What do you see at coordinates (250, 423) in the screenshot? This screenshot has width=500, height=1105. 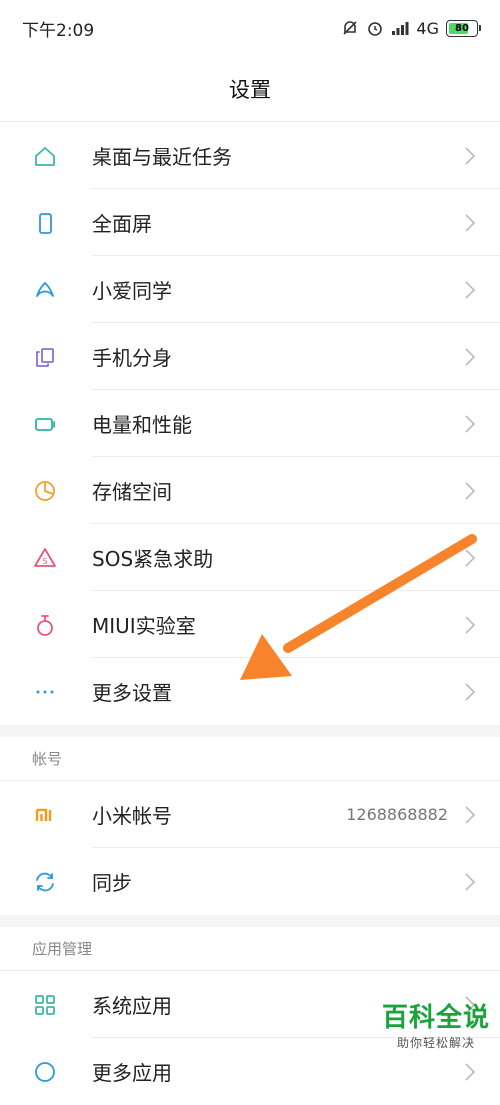 I see `settings-item: 电量和性能` at bounding box center [250, 423].